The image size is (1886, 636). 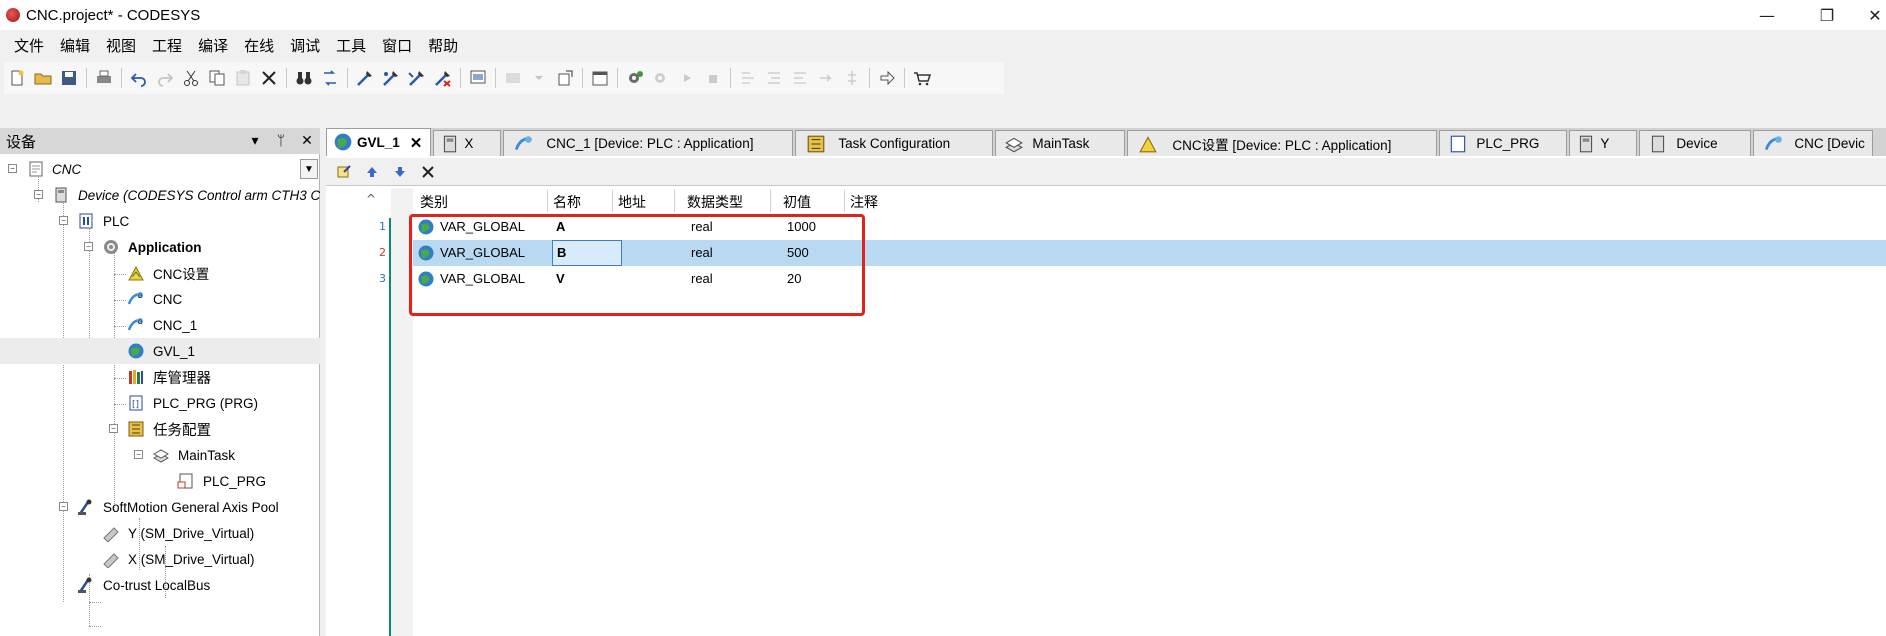 I want to click on initial-value-cell: 500, so click(x=798, y=253).